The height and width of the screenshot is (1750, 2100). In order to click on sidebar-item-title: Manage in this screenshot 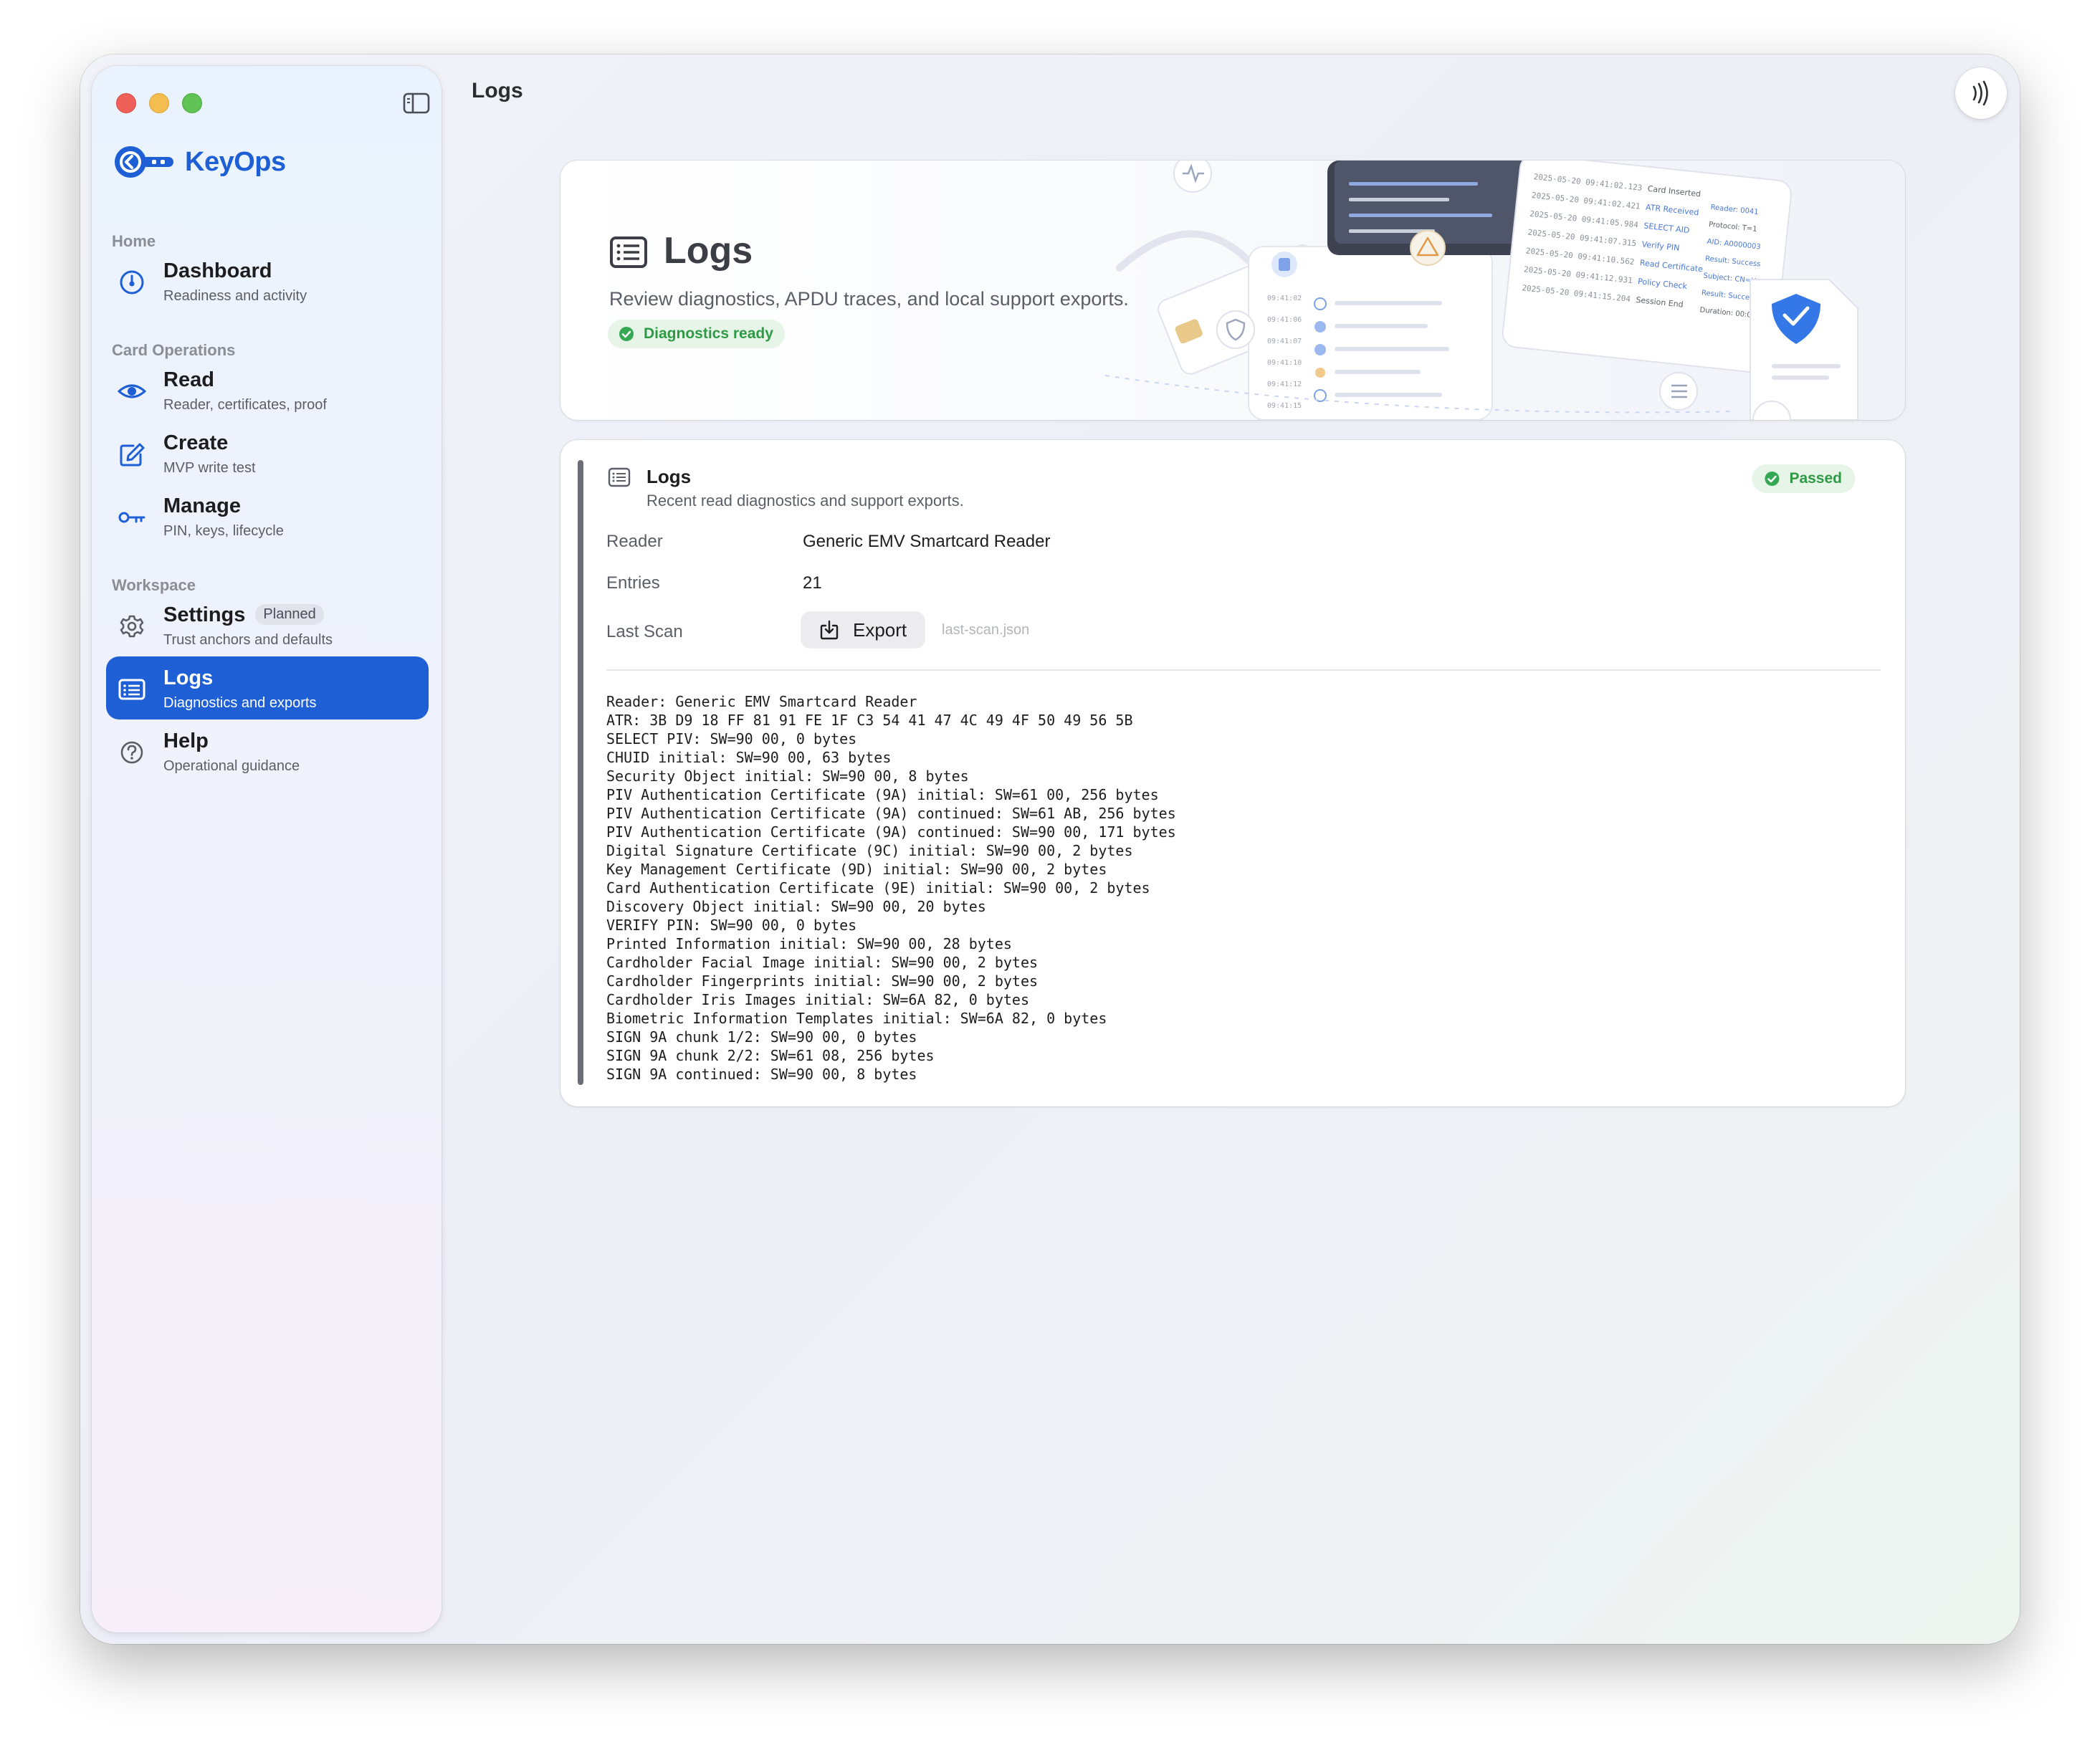, I will do `click(202, 506)`.